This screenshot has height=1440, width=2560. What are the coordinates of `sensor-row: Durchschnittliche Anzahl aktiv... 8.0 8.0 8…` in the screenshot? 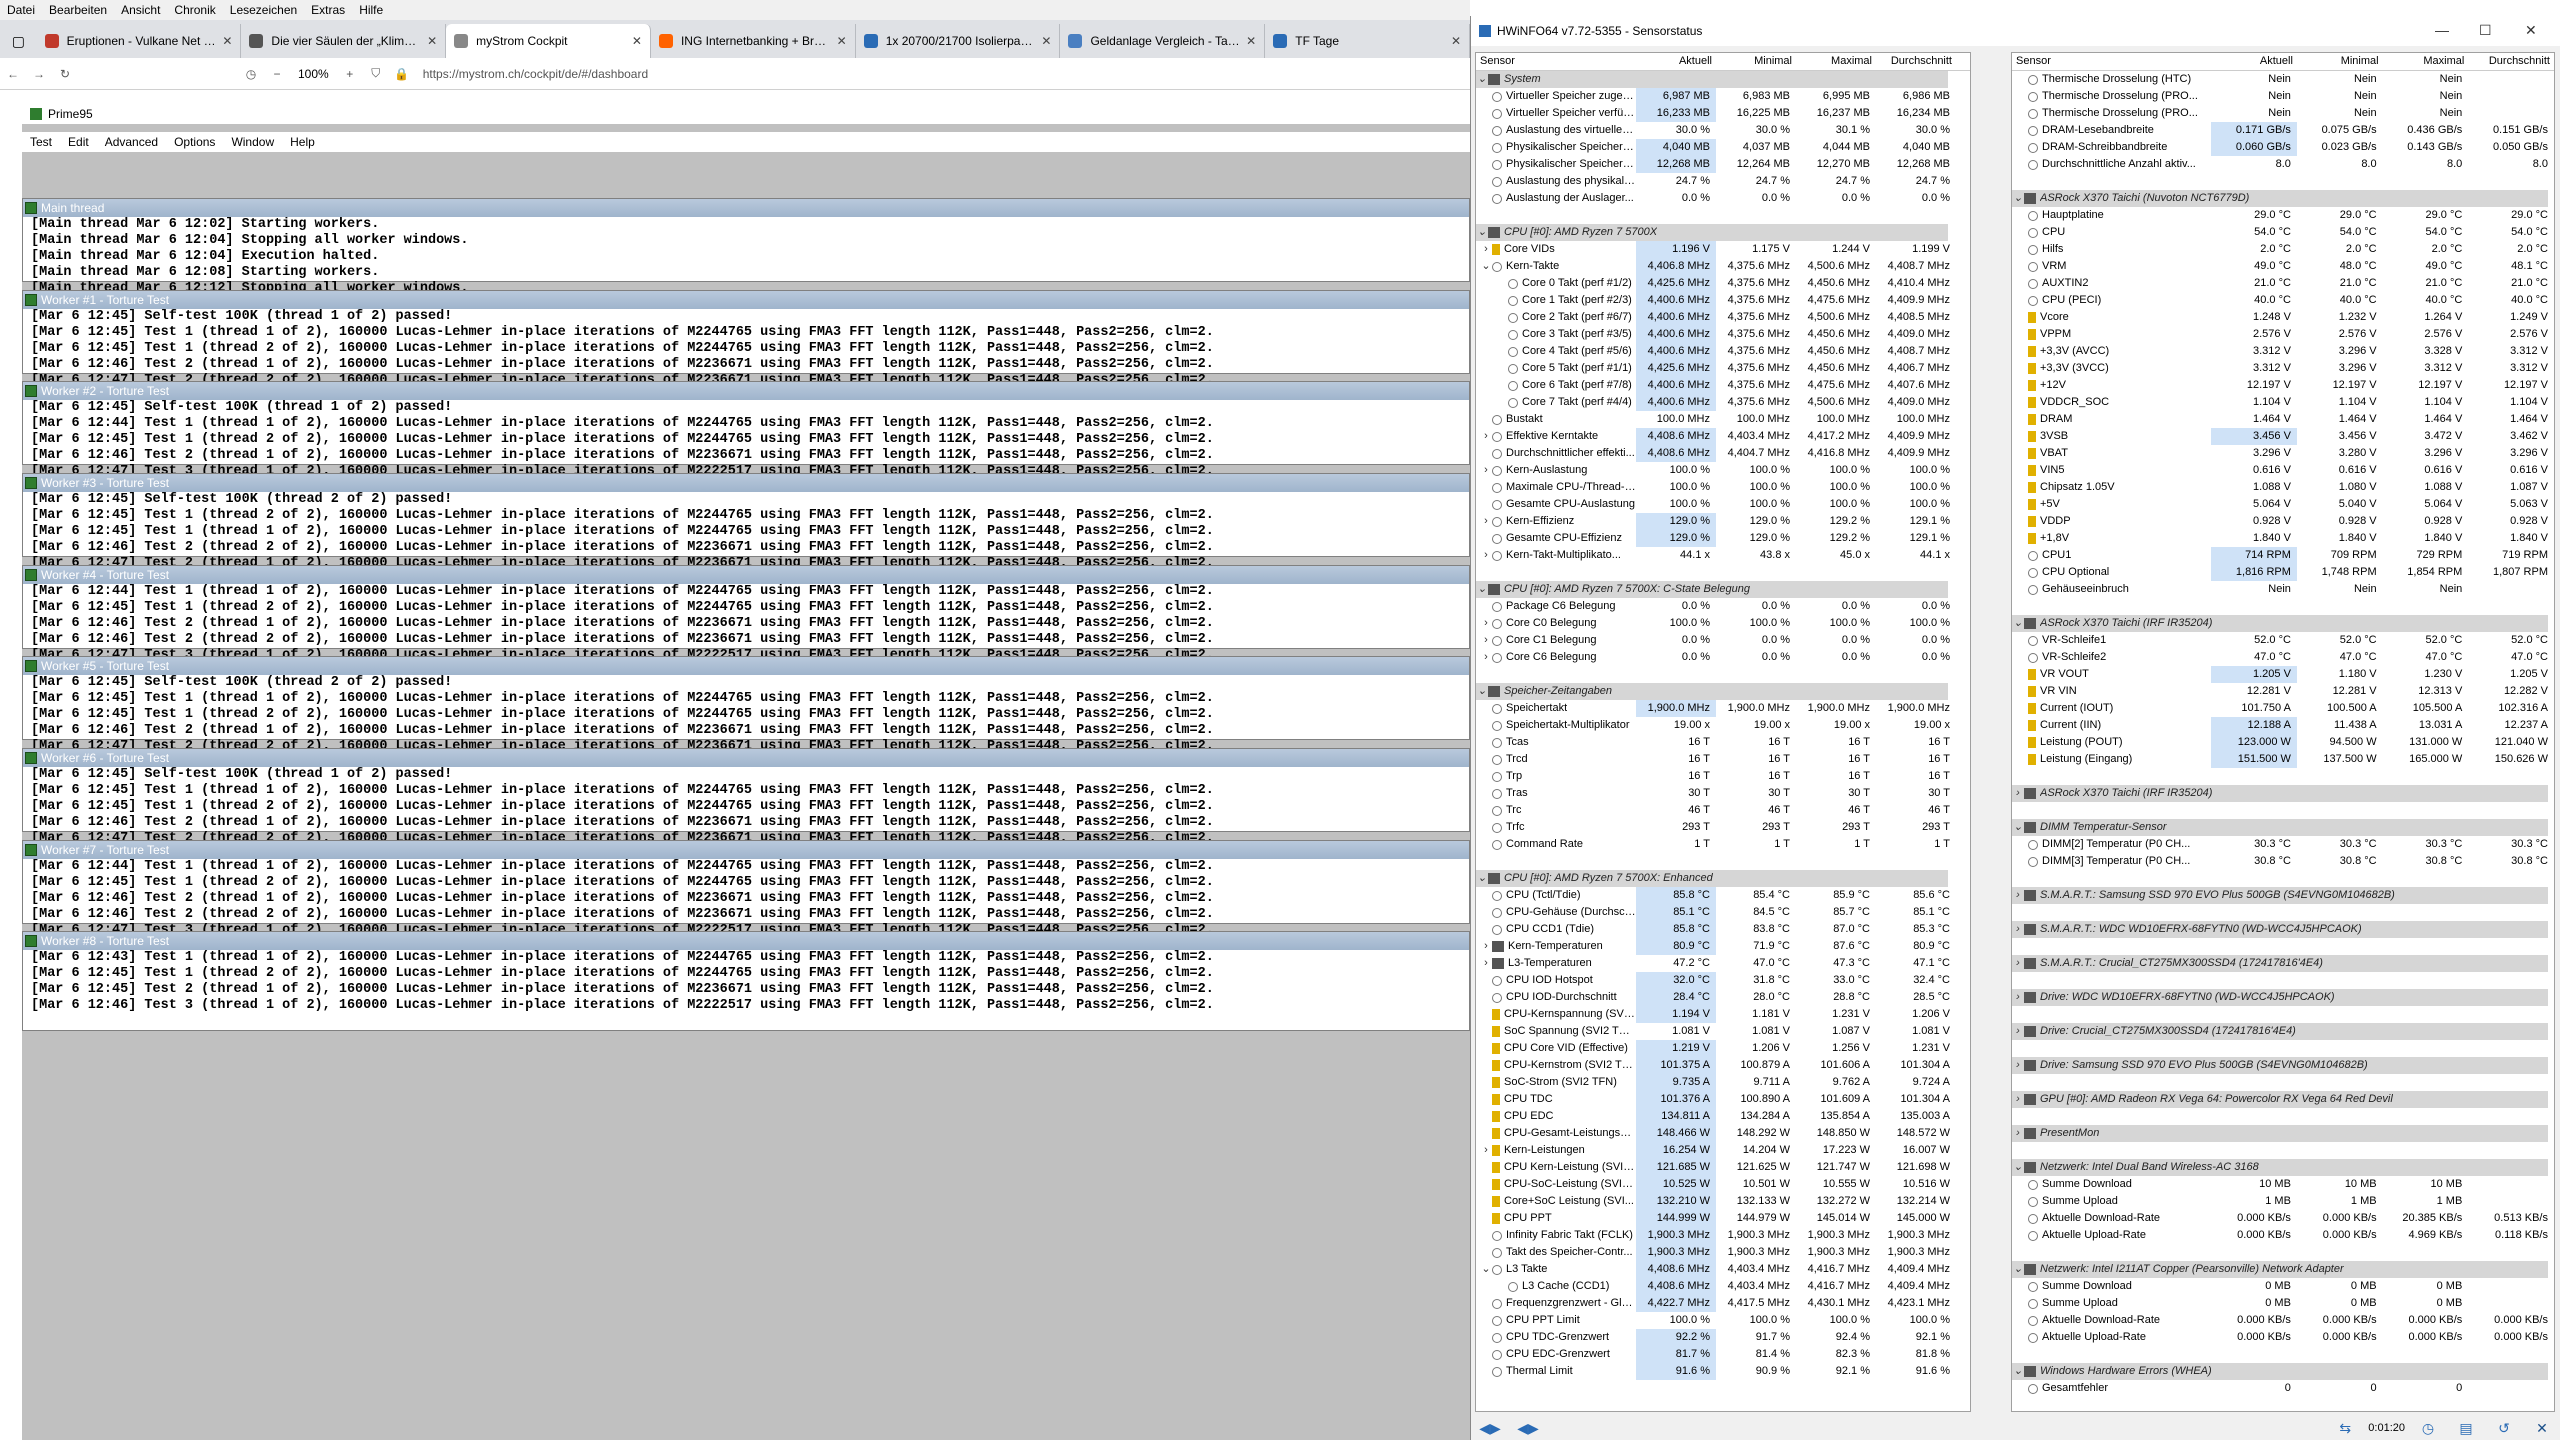 It's located at (2283, 164).